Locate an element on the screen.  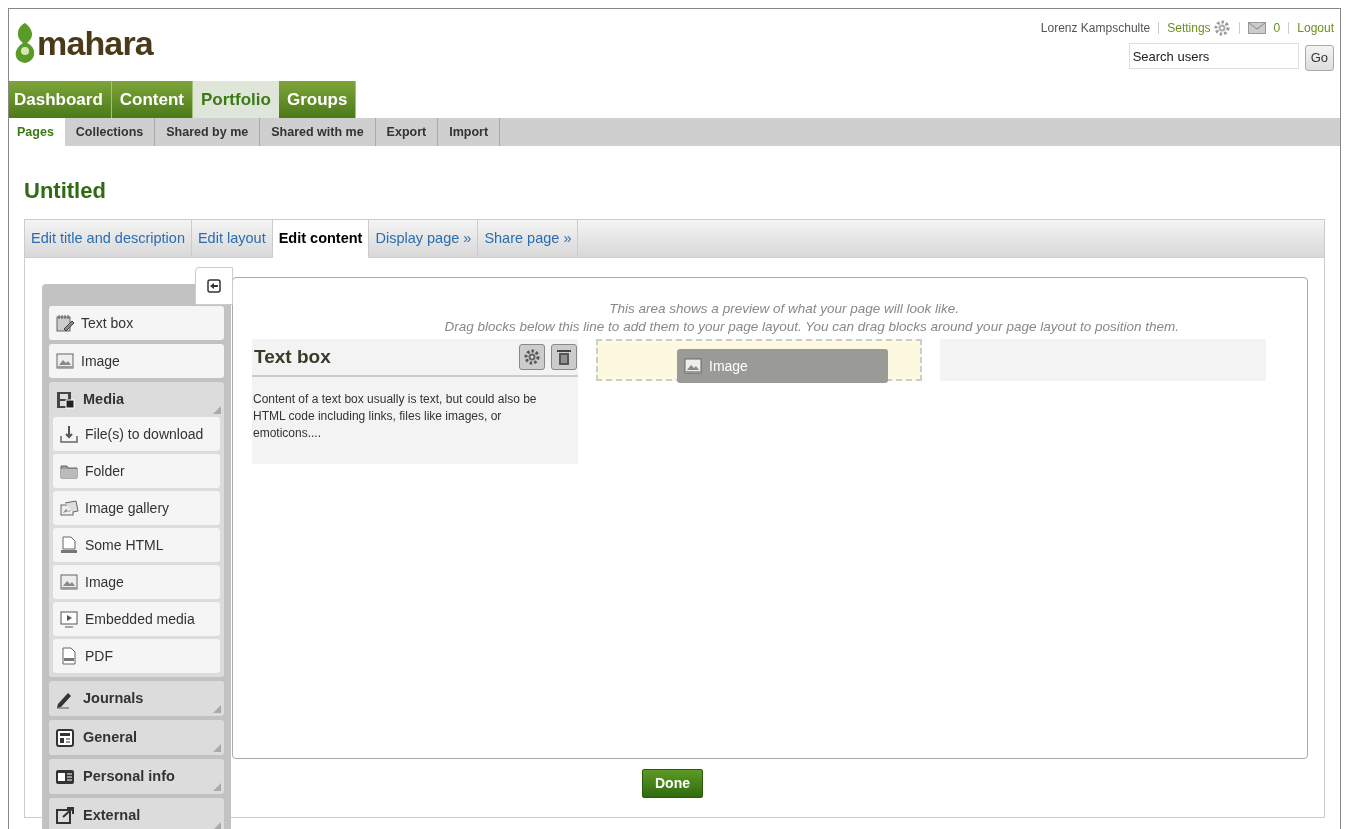
edit-tab: Edit content is located at coordinates (321, 239).